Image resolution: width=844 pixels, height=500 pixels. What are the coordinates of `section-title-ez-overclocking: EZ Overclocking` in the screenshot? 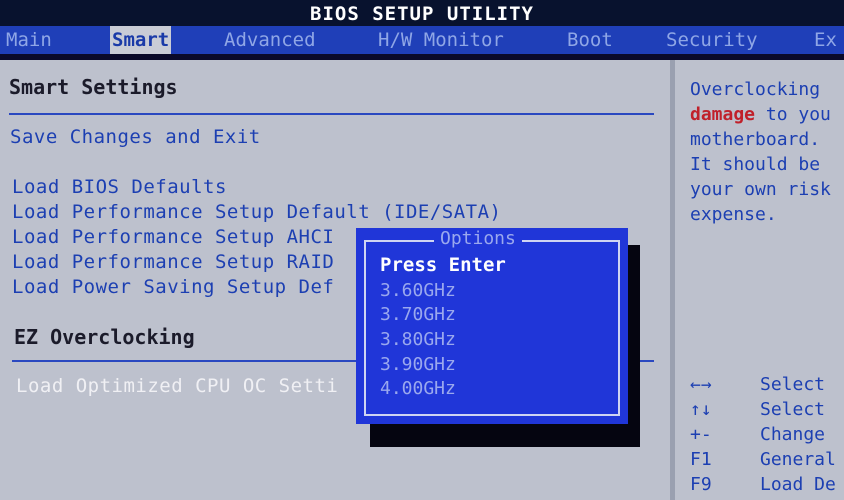 It's located at (104, 337).